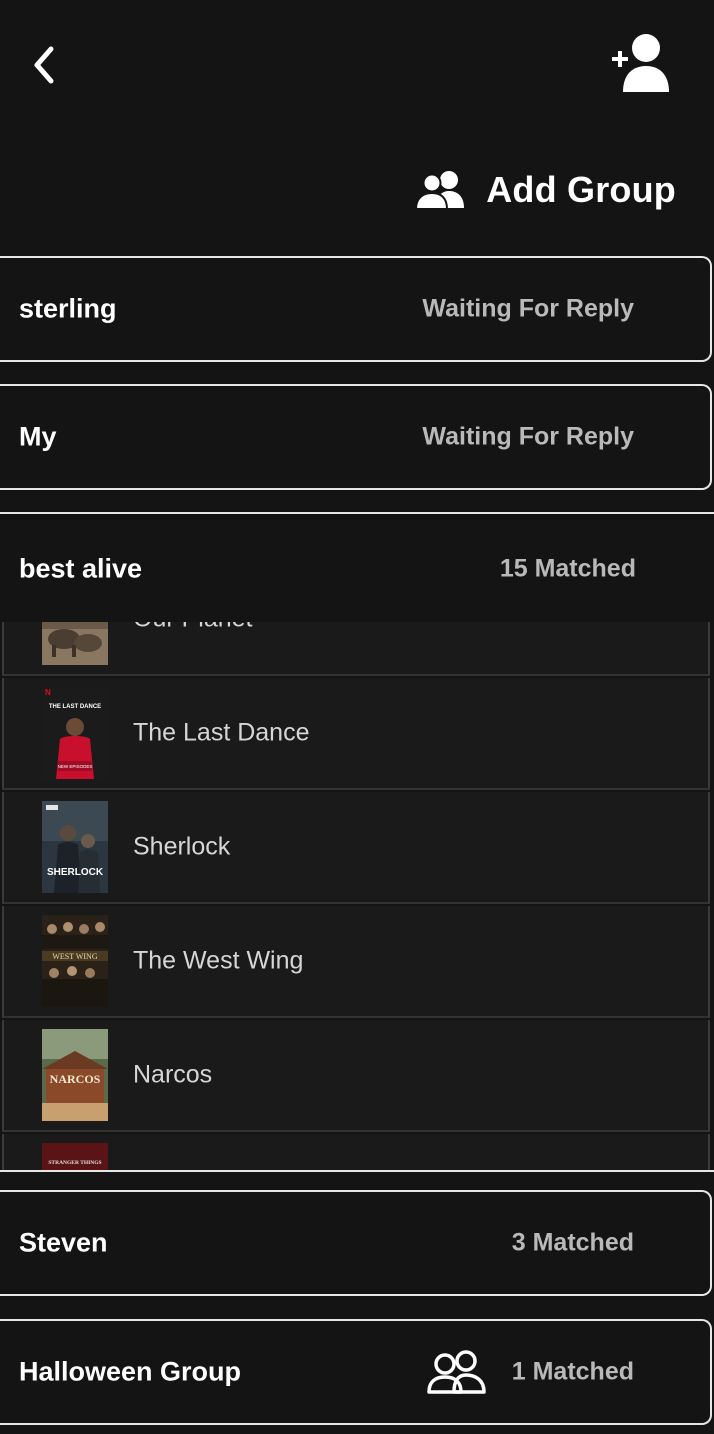  I want to click on add-user-icon, so click(640, 63).